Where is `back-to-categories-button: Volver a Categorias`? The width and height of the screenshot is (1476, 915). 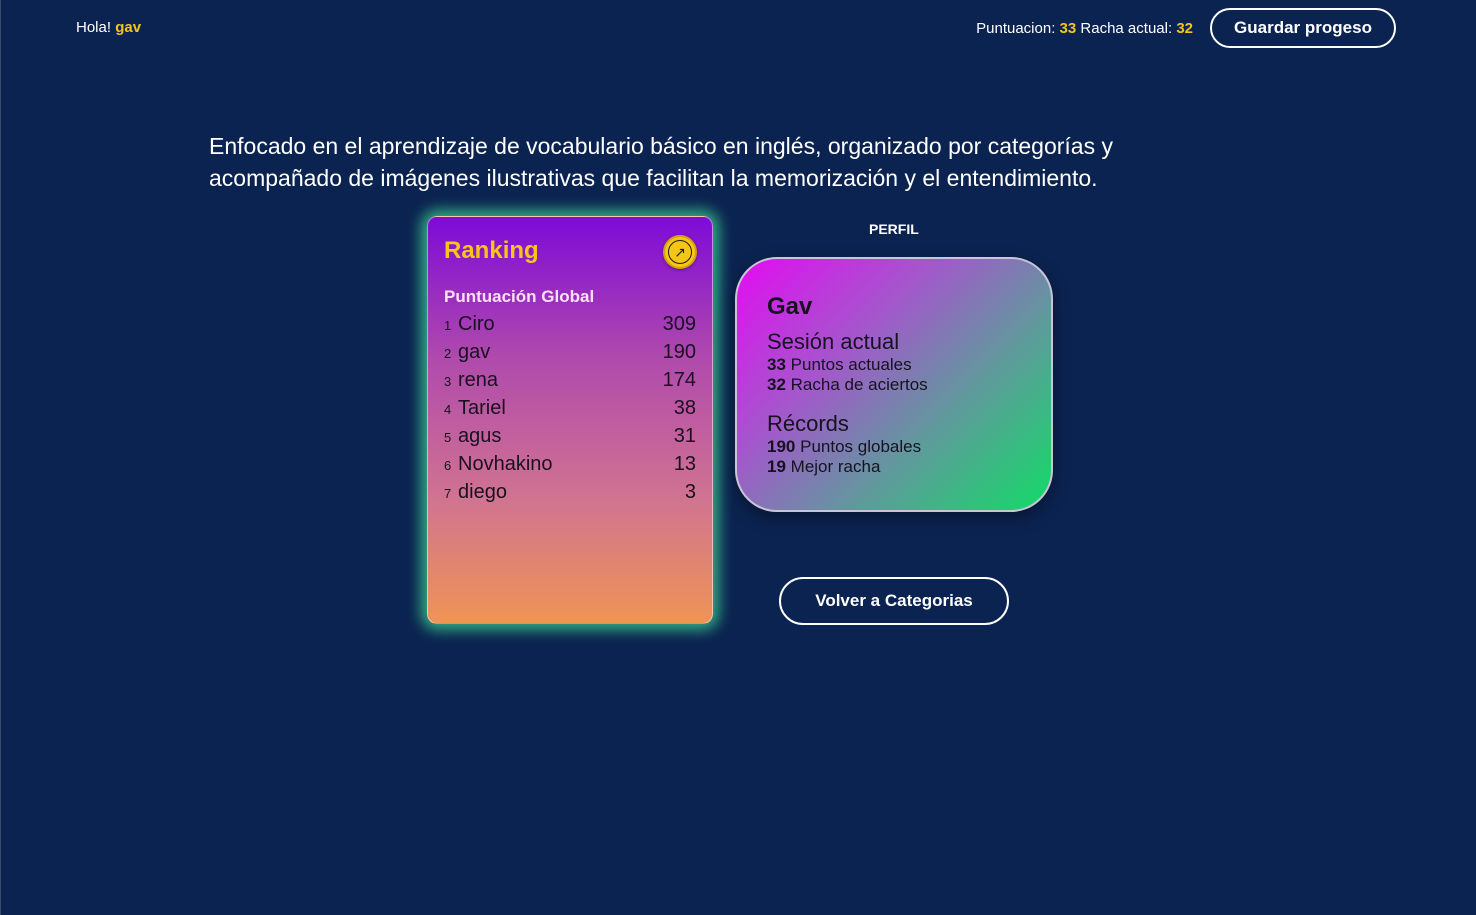 back-to-categories-button: Volver a Categorias is located at coordinates (894, 601).